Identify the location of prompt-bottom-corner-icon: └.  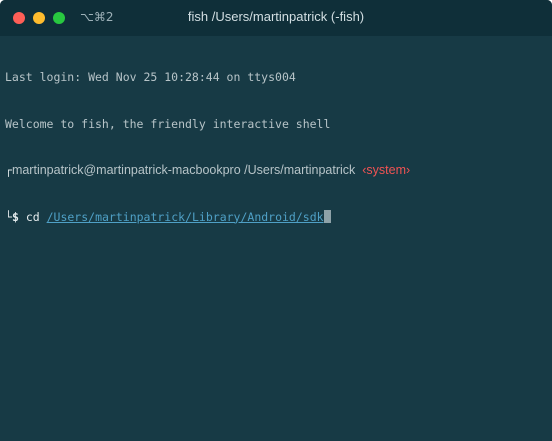
(8, 216).